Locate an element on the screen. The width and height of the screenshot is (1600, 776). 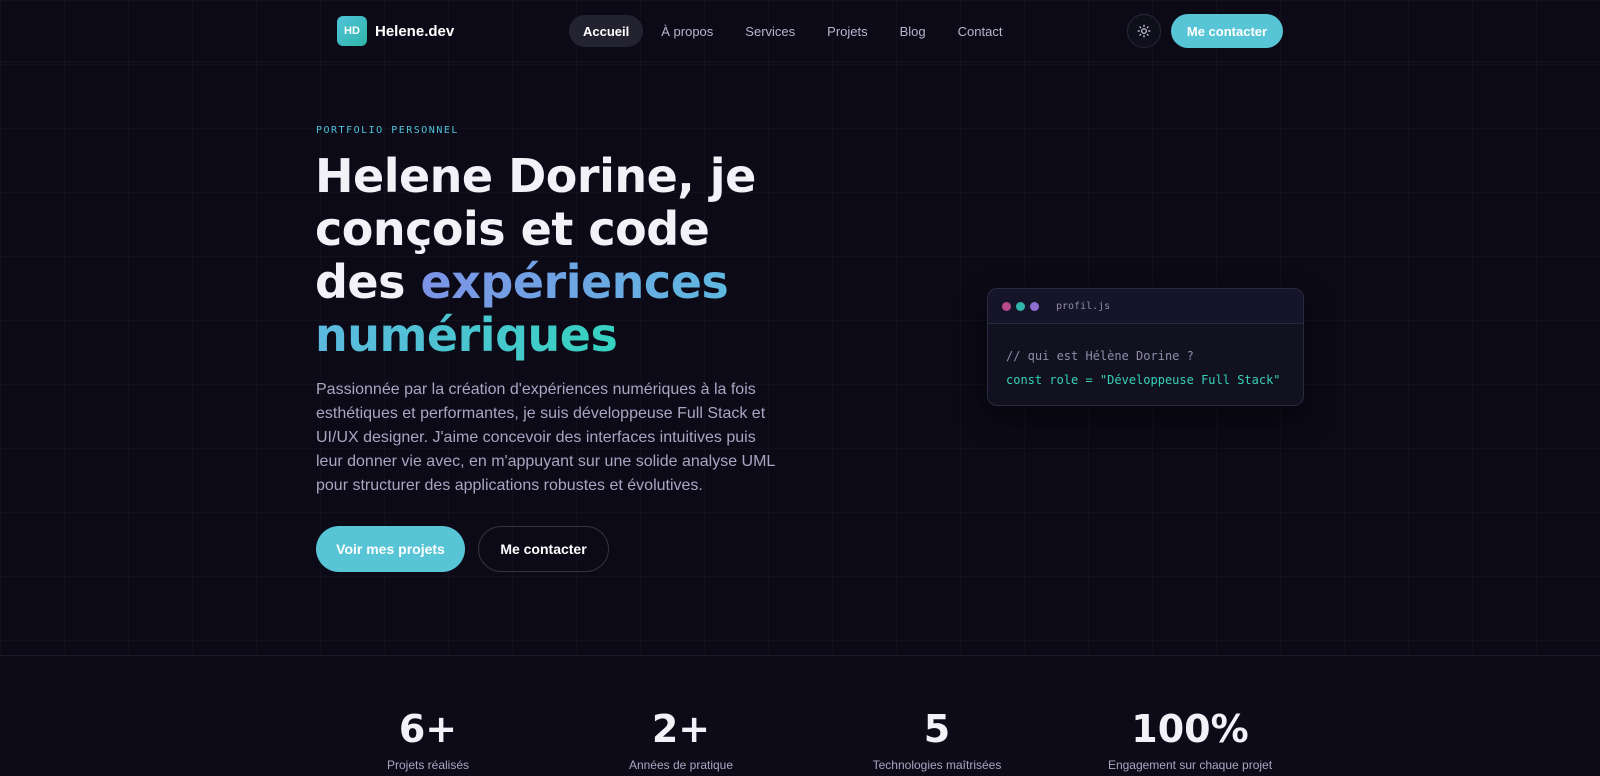
stat-label: Engagement sur chaque projet is located at coordinates (1190, 765).